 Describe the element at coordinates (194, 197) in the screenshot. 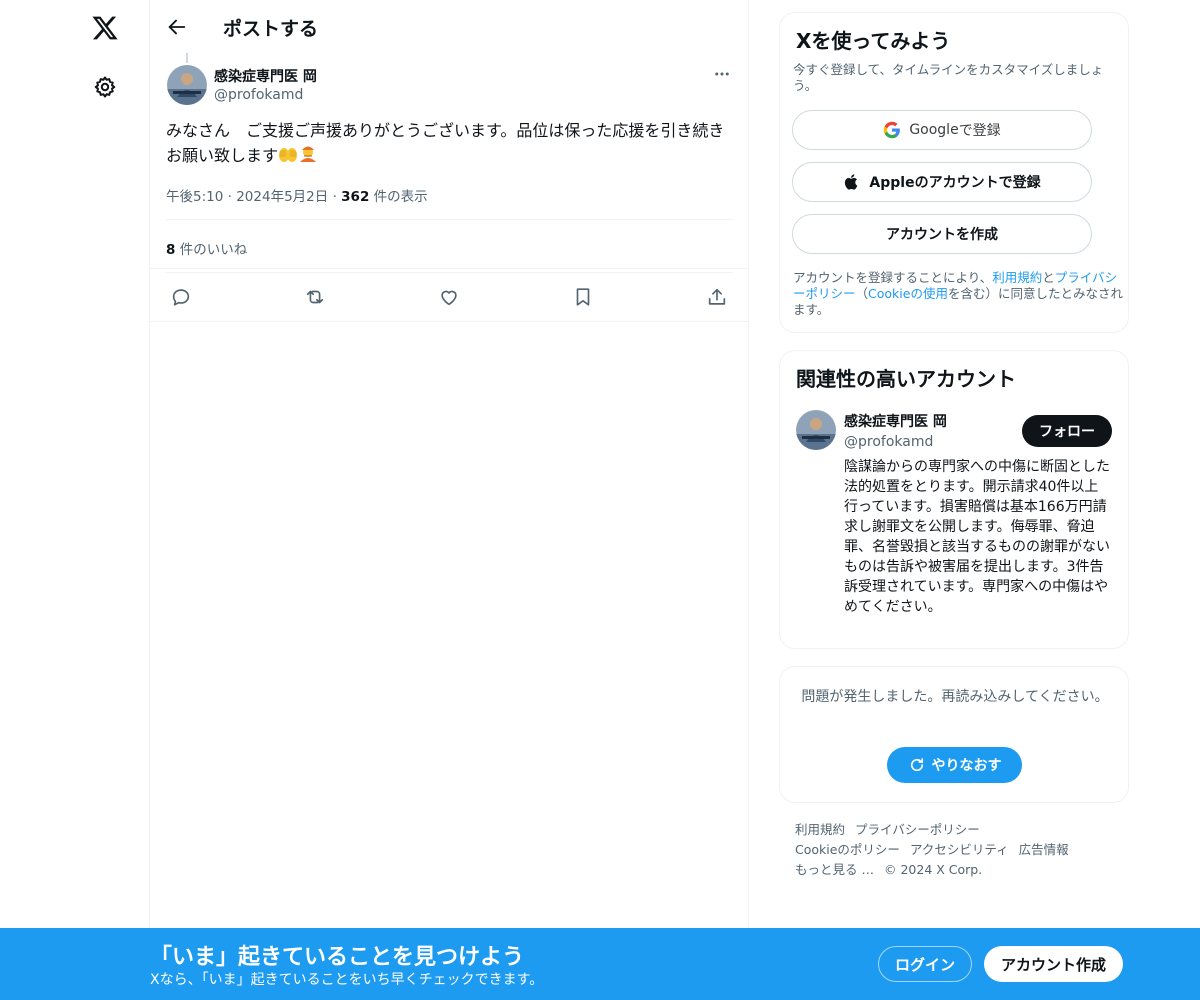

I see `post-time: 午後5:10` at that location.